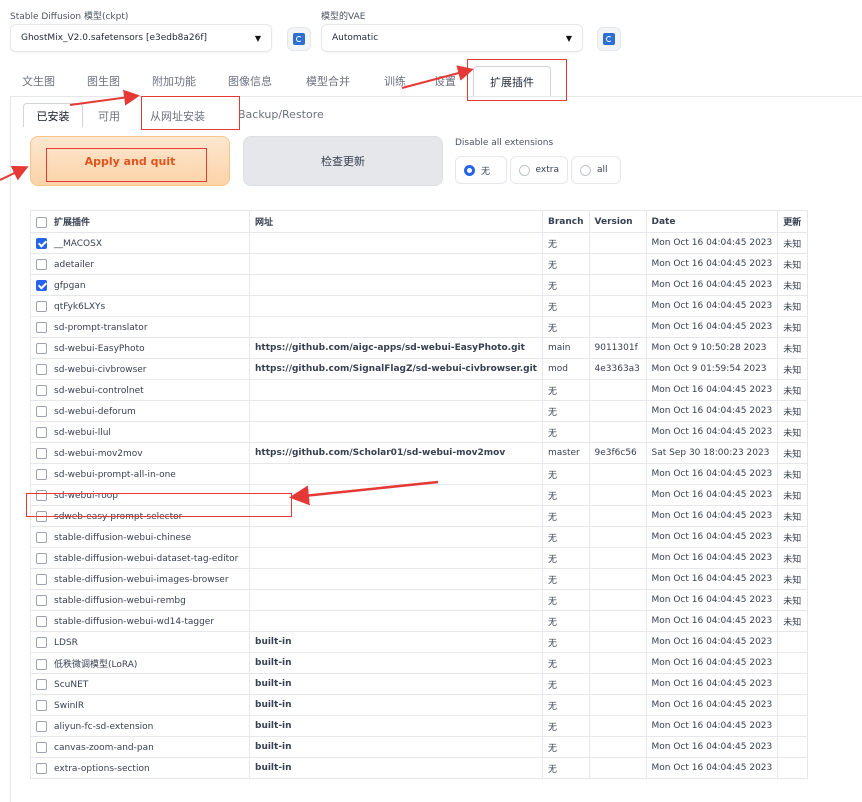 The height and width of the screenshot is (802, 862). I want to click on check-updates-button: 检查更新, so click(343, 161).